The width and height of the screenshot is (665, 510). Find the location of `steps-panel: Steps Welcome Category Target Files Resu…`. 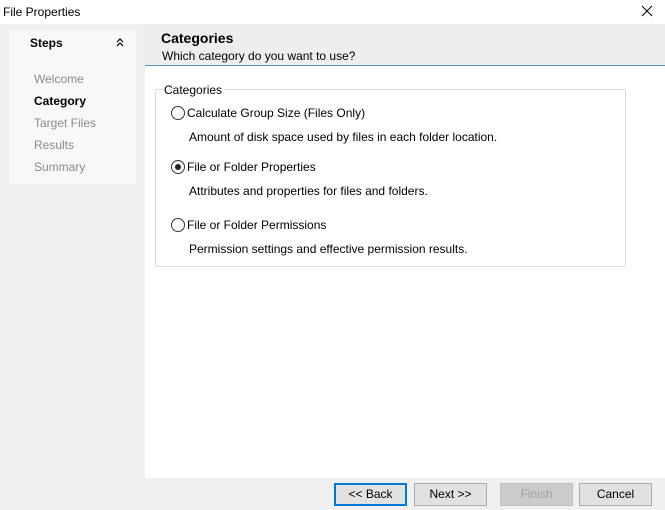

steps-panel: Steps Welcome Category Target Files Resu… is located at coordinates (73, 107).